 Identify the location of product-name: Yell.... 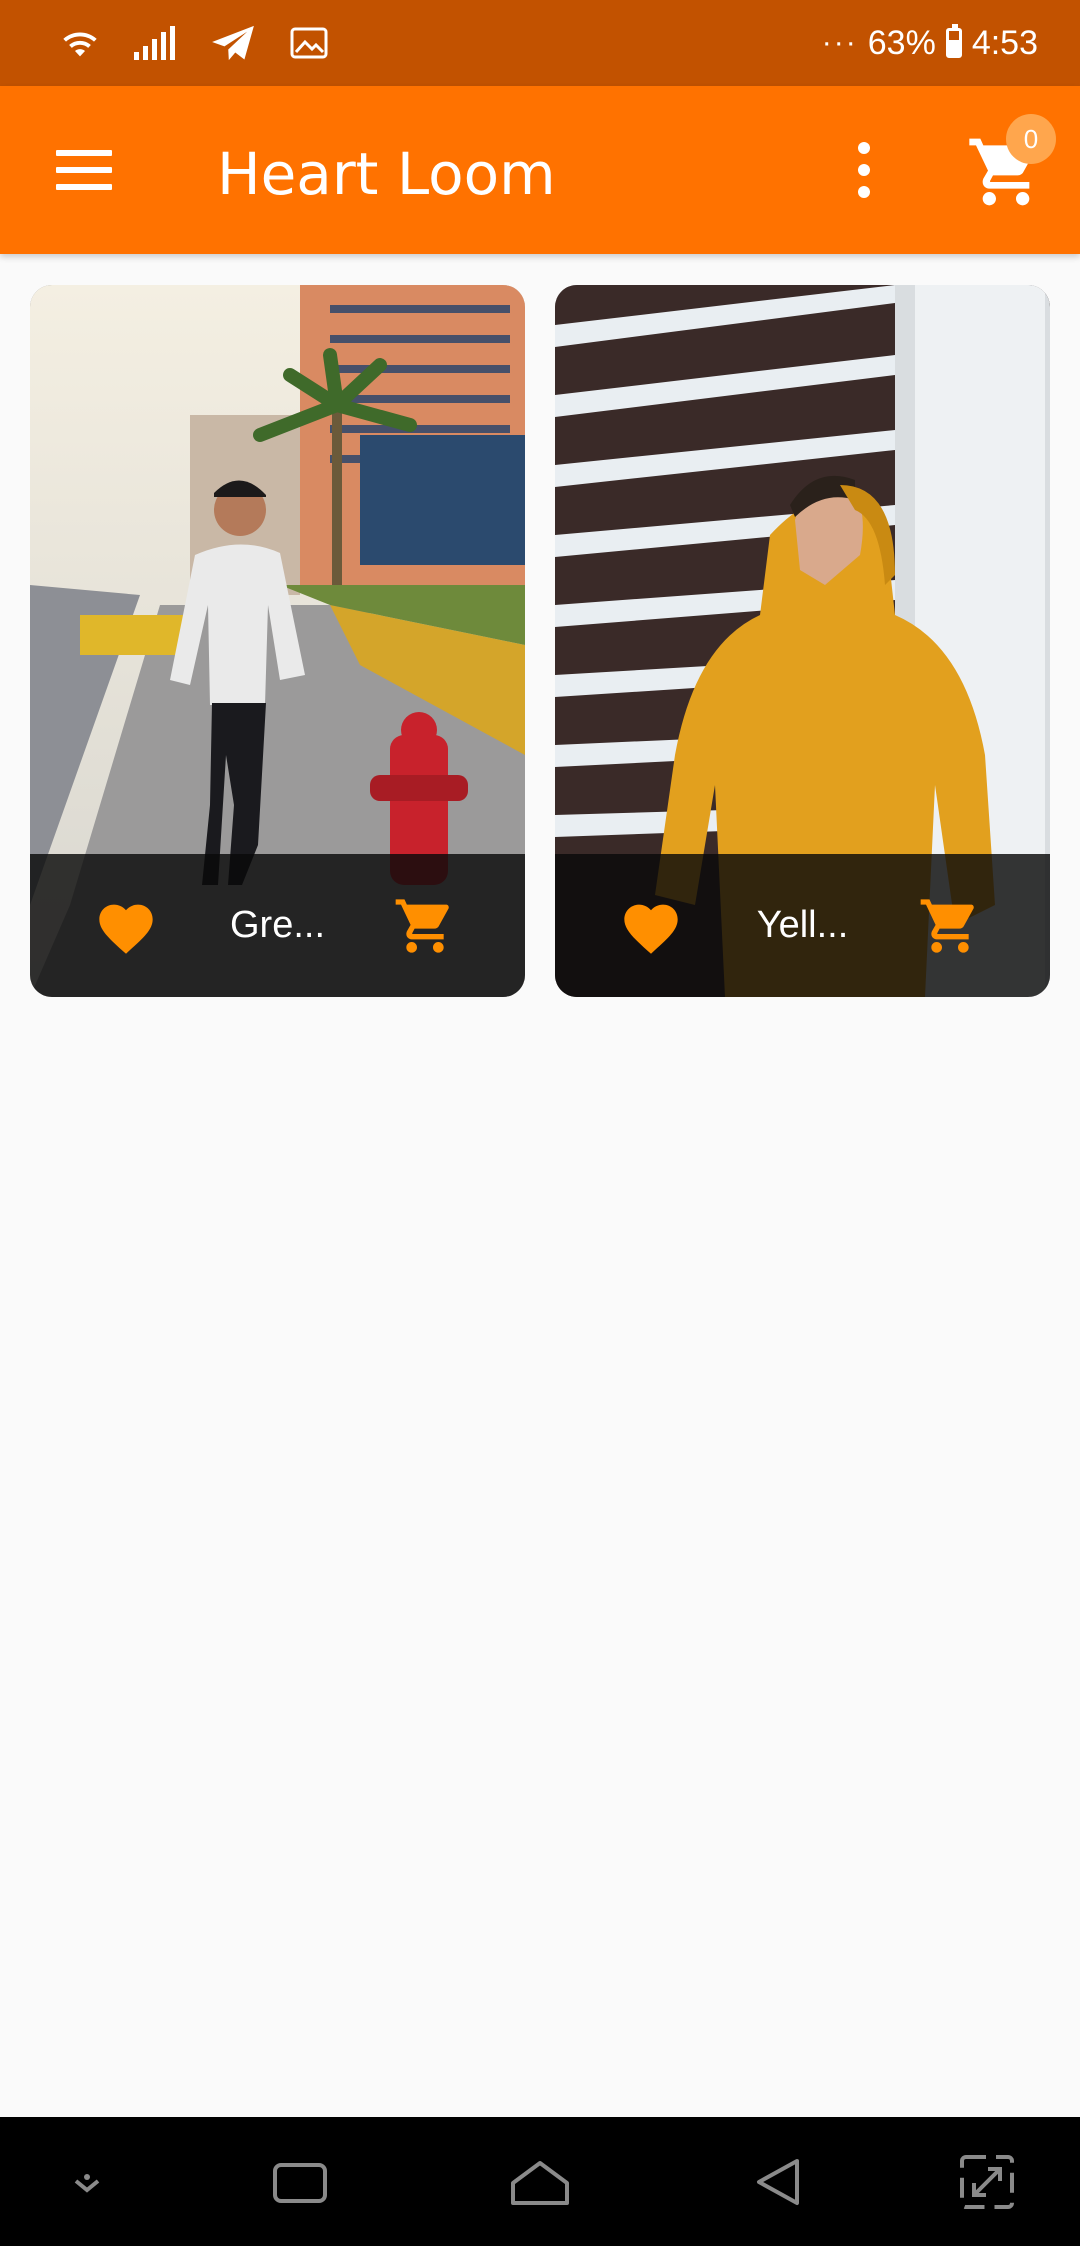
(802, 925).